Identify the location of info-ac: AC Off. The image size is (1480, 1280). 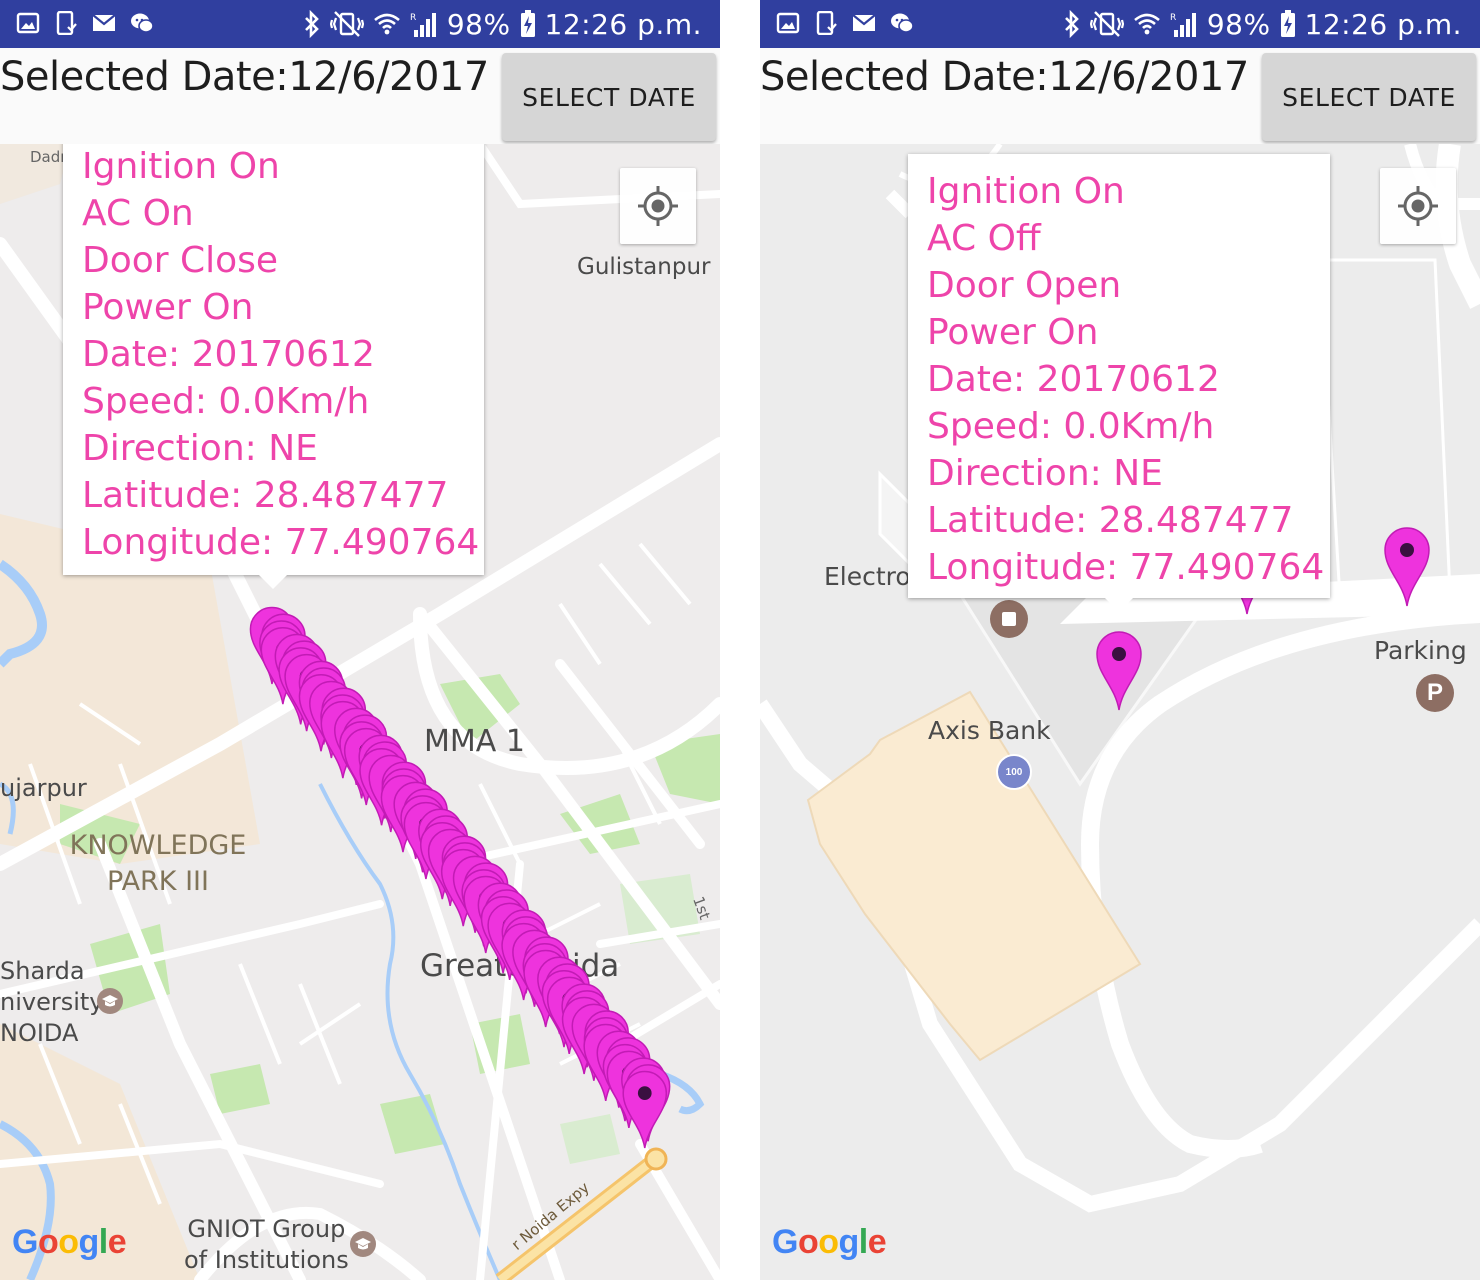
(984, 238).